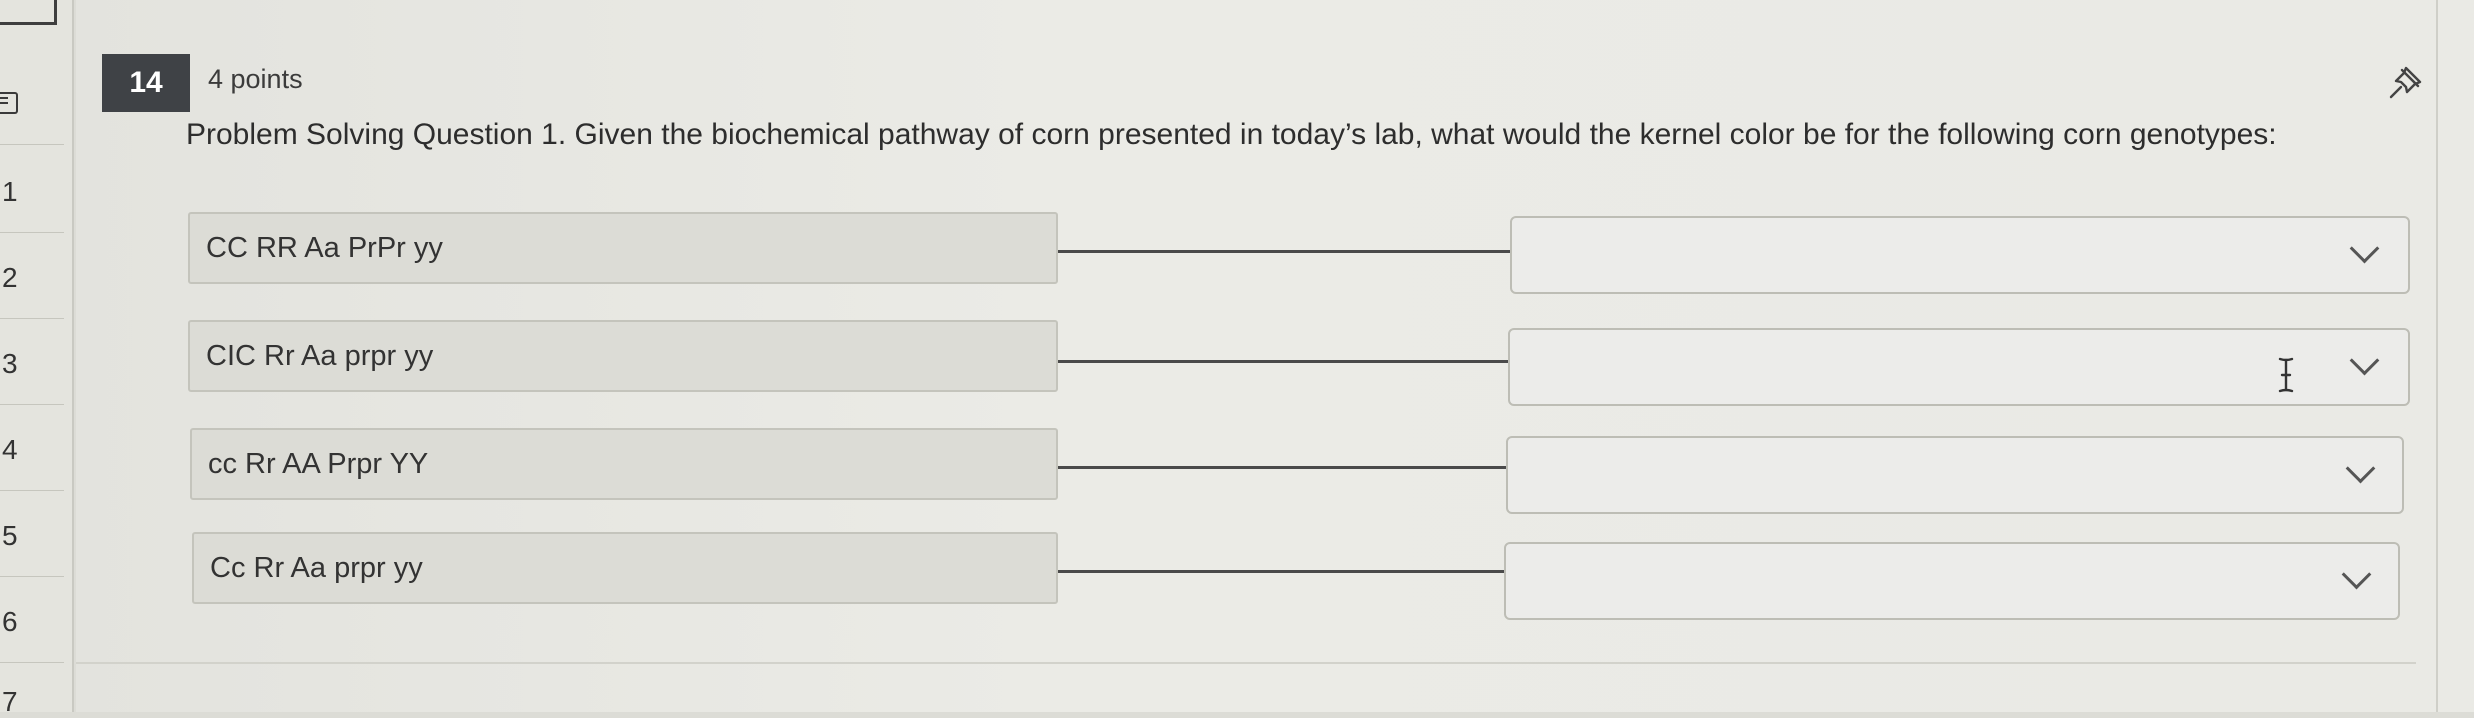  Describe the element at coordinates (9, 103) in the screenshot. I see `list-icon` at that location.